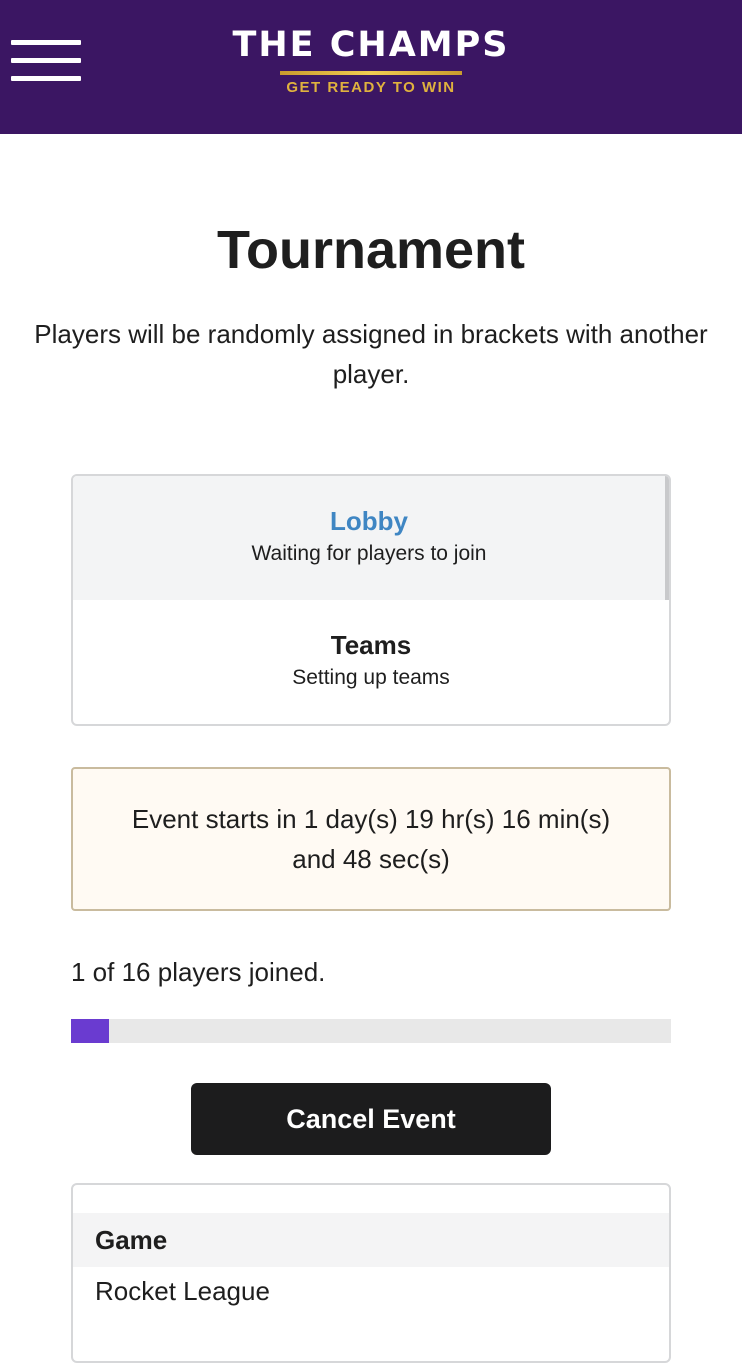  Describe the element at coordinates (369, 521) in the screenshot. I see `stage-label: Lobby` at that location.